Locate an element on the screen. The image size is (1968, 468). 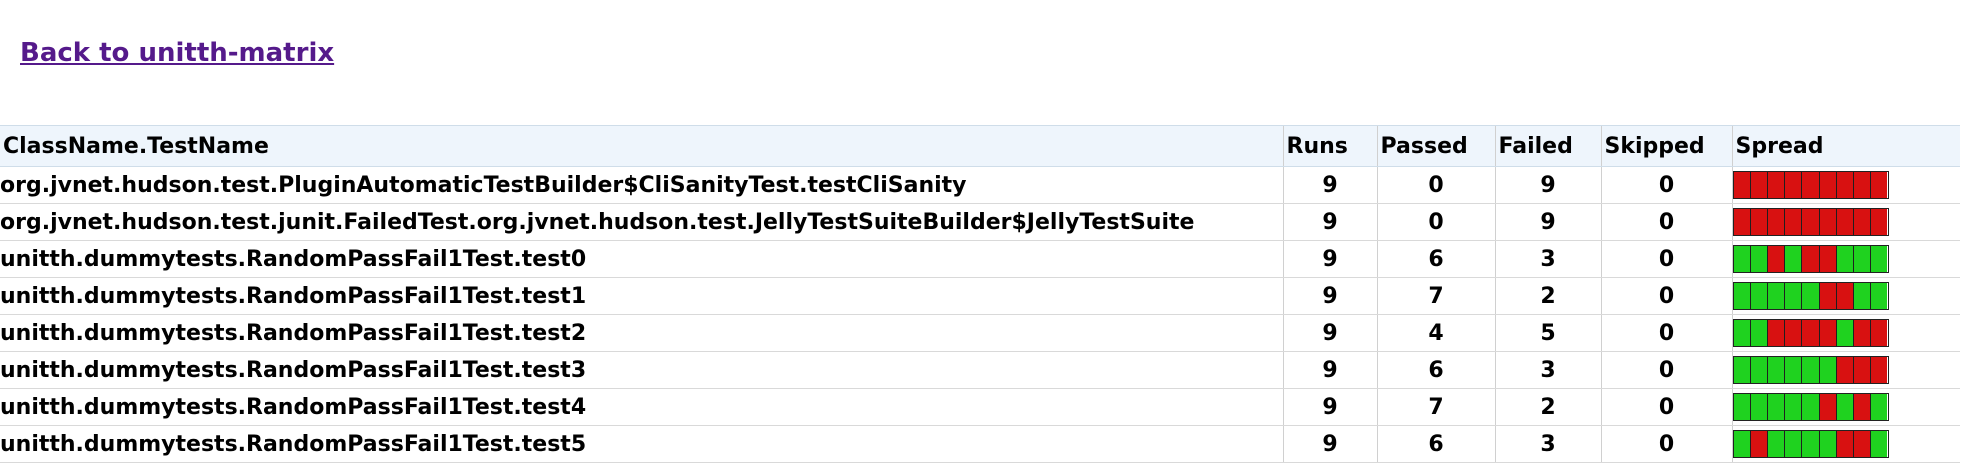
failed-cell: 3 is located at coordinates (1547, 259).